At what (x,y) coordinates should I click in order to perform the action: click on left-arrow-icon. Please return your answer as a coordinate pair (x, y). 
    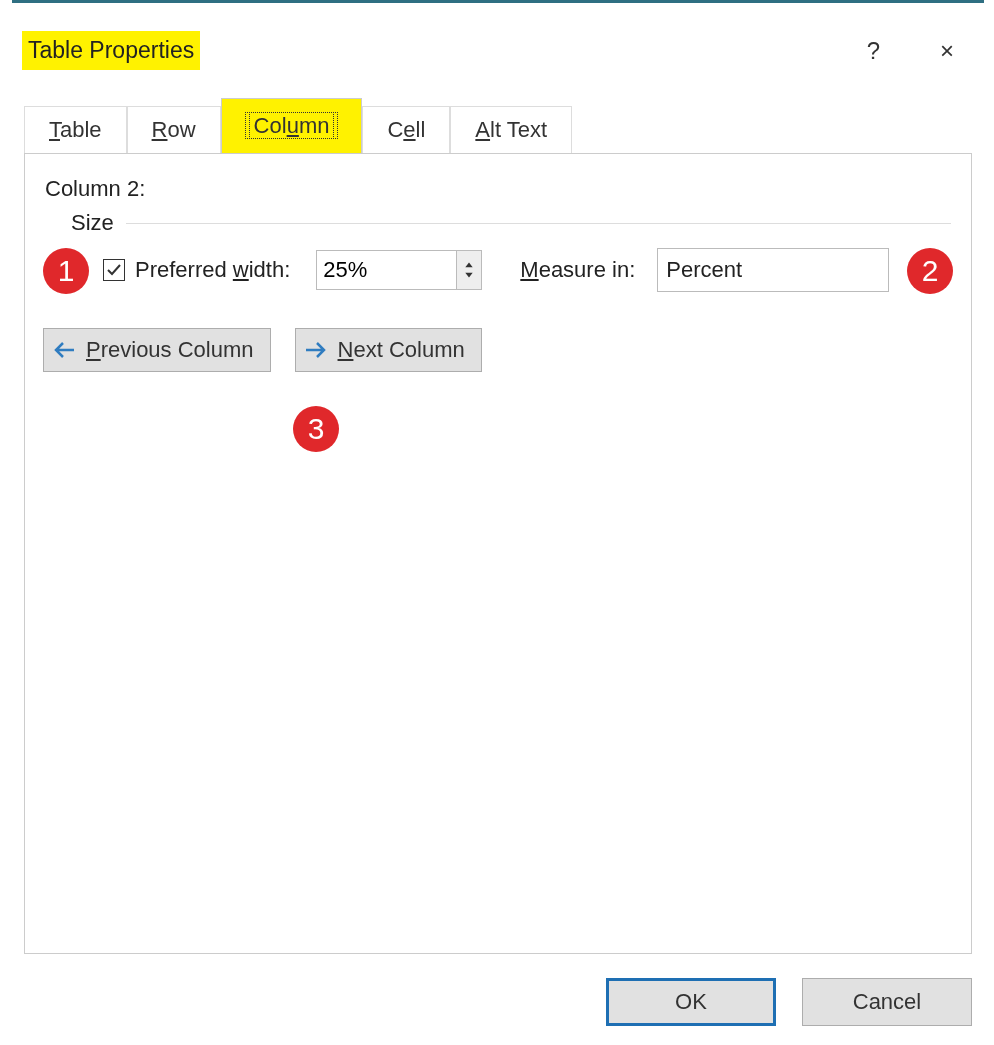
    Looking at the image, I should click on (64, 350).